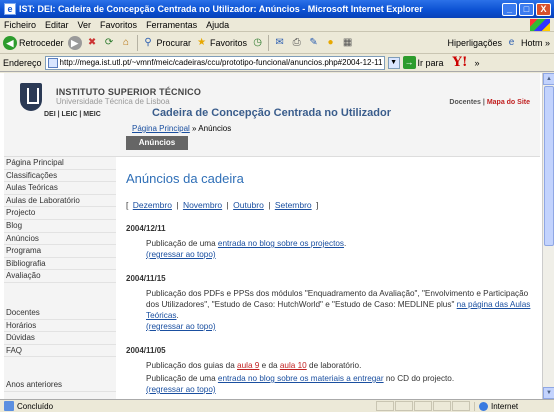 This screenshot has height=412, width=554. What do you see at coordinates (33, 42) in the screenshot?
I see `back-button: ◀ Retroceder` at bounding box center [33, 42].